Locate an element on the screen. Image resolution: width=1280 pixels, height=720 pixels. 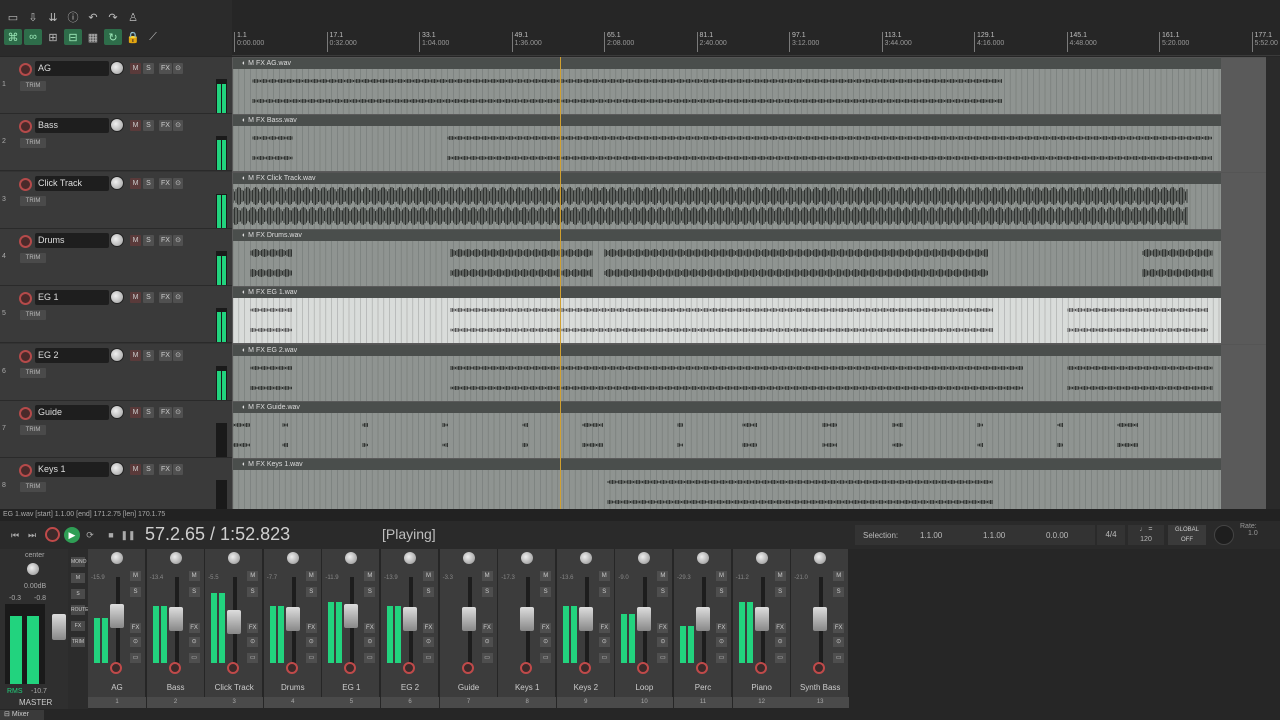
grid-icon: ⊞ is located at coordinates (53, 37).